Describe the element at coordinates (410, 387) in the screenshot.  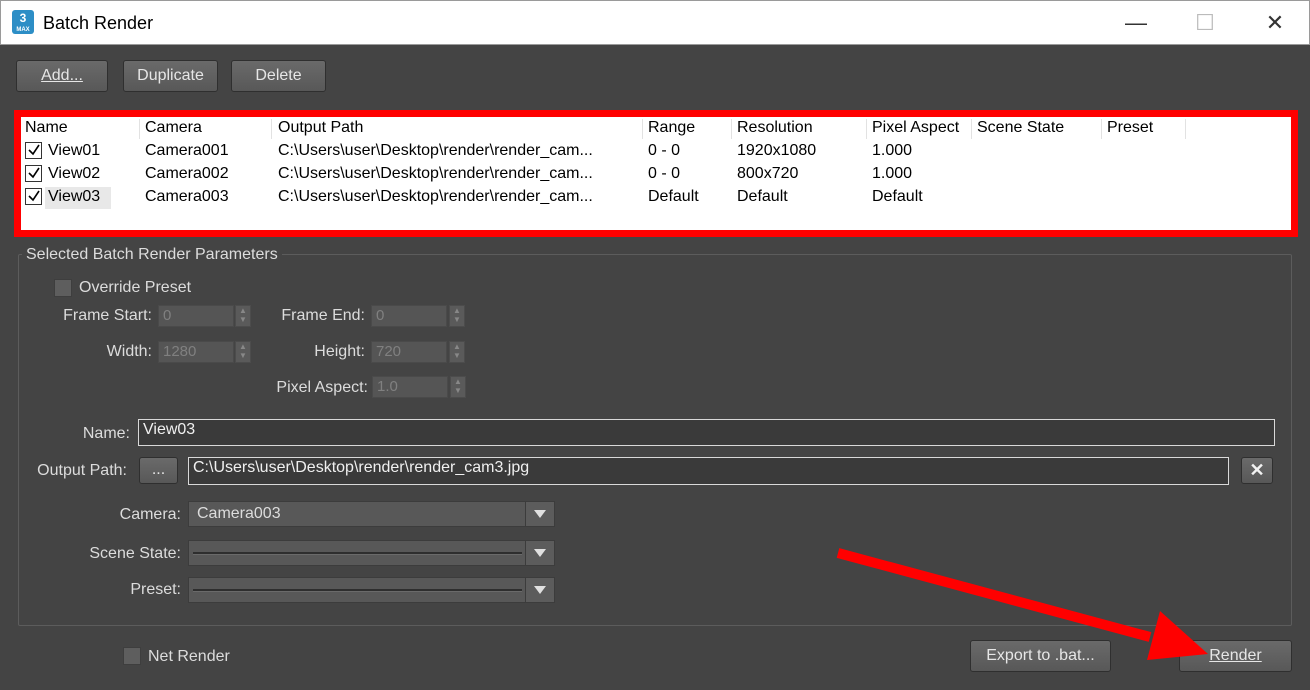
I see `pixel-aspect-spinner: 1.0` at that location.